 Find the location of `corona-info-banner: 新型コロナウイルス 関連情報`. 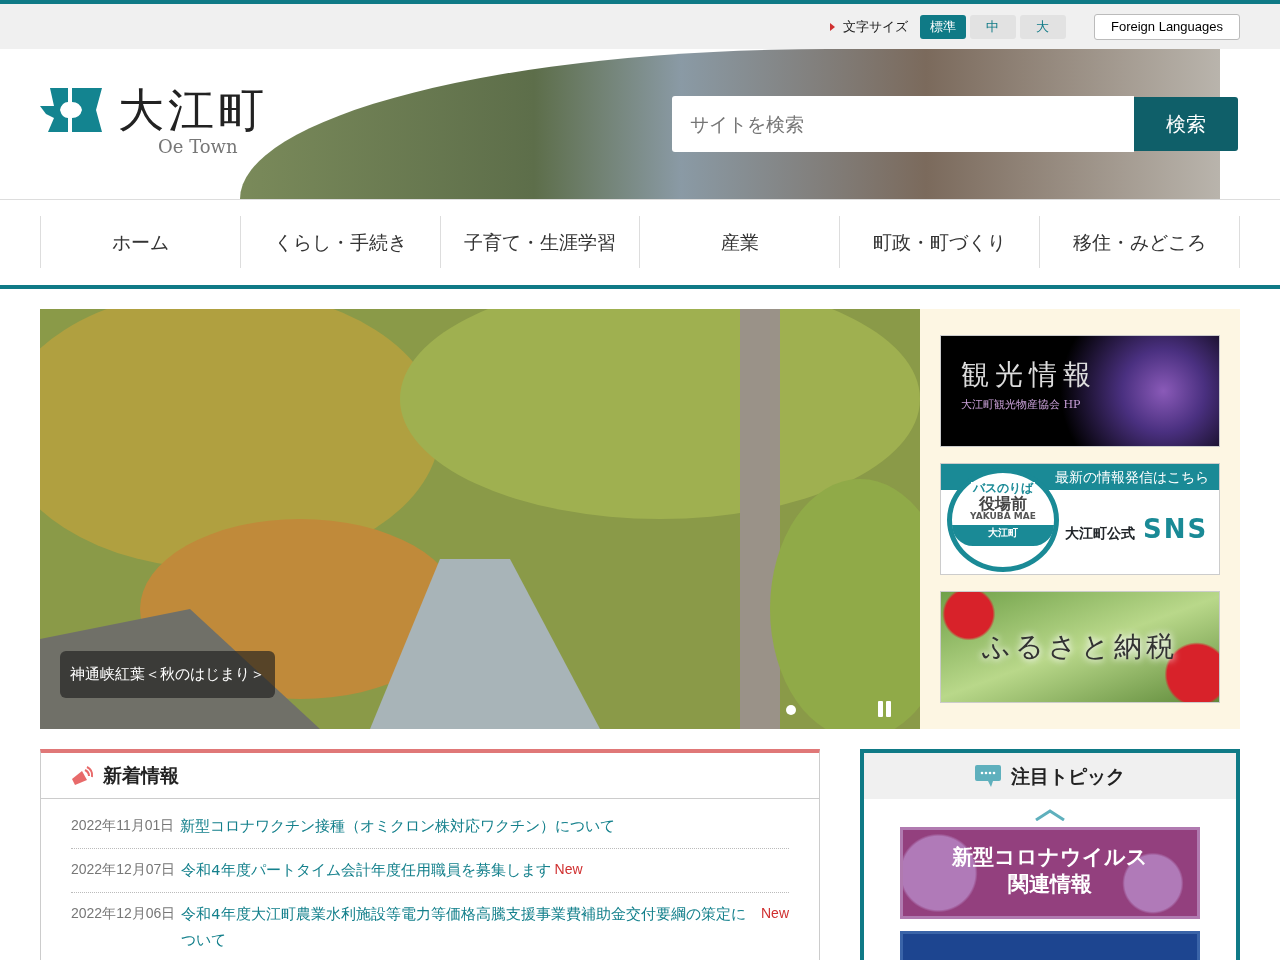

corona-info-banner: 新型コロナウイルス 関連情報 is located at coordinates (1050, 873).